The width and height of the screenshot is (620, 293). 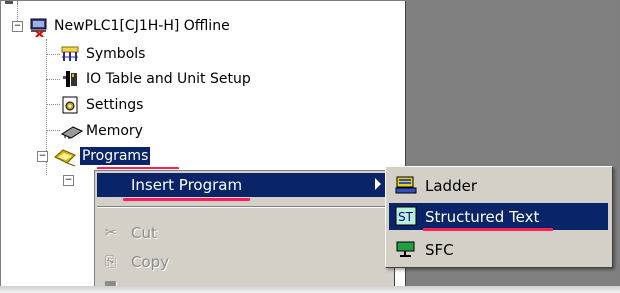 I want to click on child-collapse-toggle: −, so click(x=68, y=180).